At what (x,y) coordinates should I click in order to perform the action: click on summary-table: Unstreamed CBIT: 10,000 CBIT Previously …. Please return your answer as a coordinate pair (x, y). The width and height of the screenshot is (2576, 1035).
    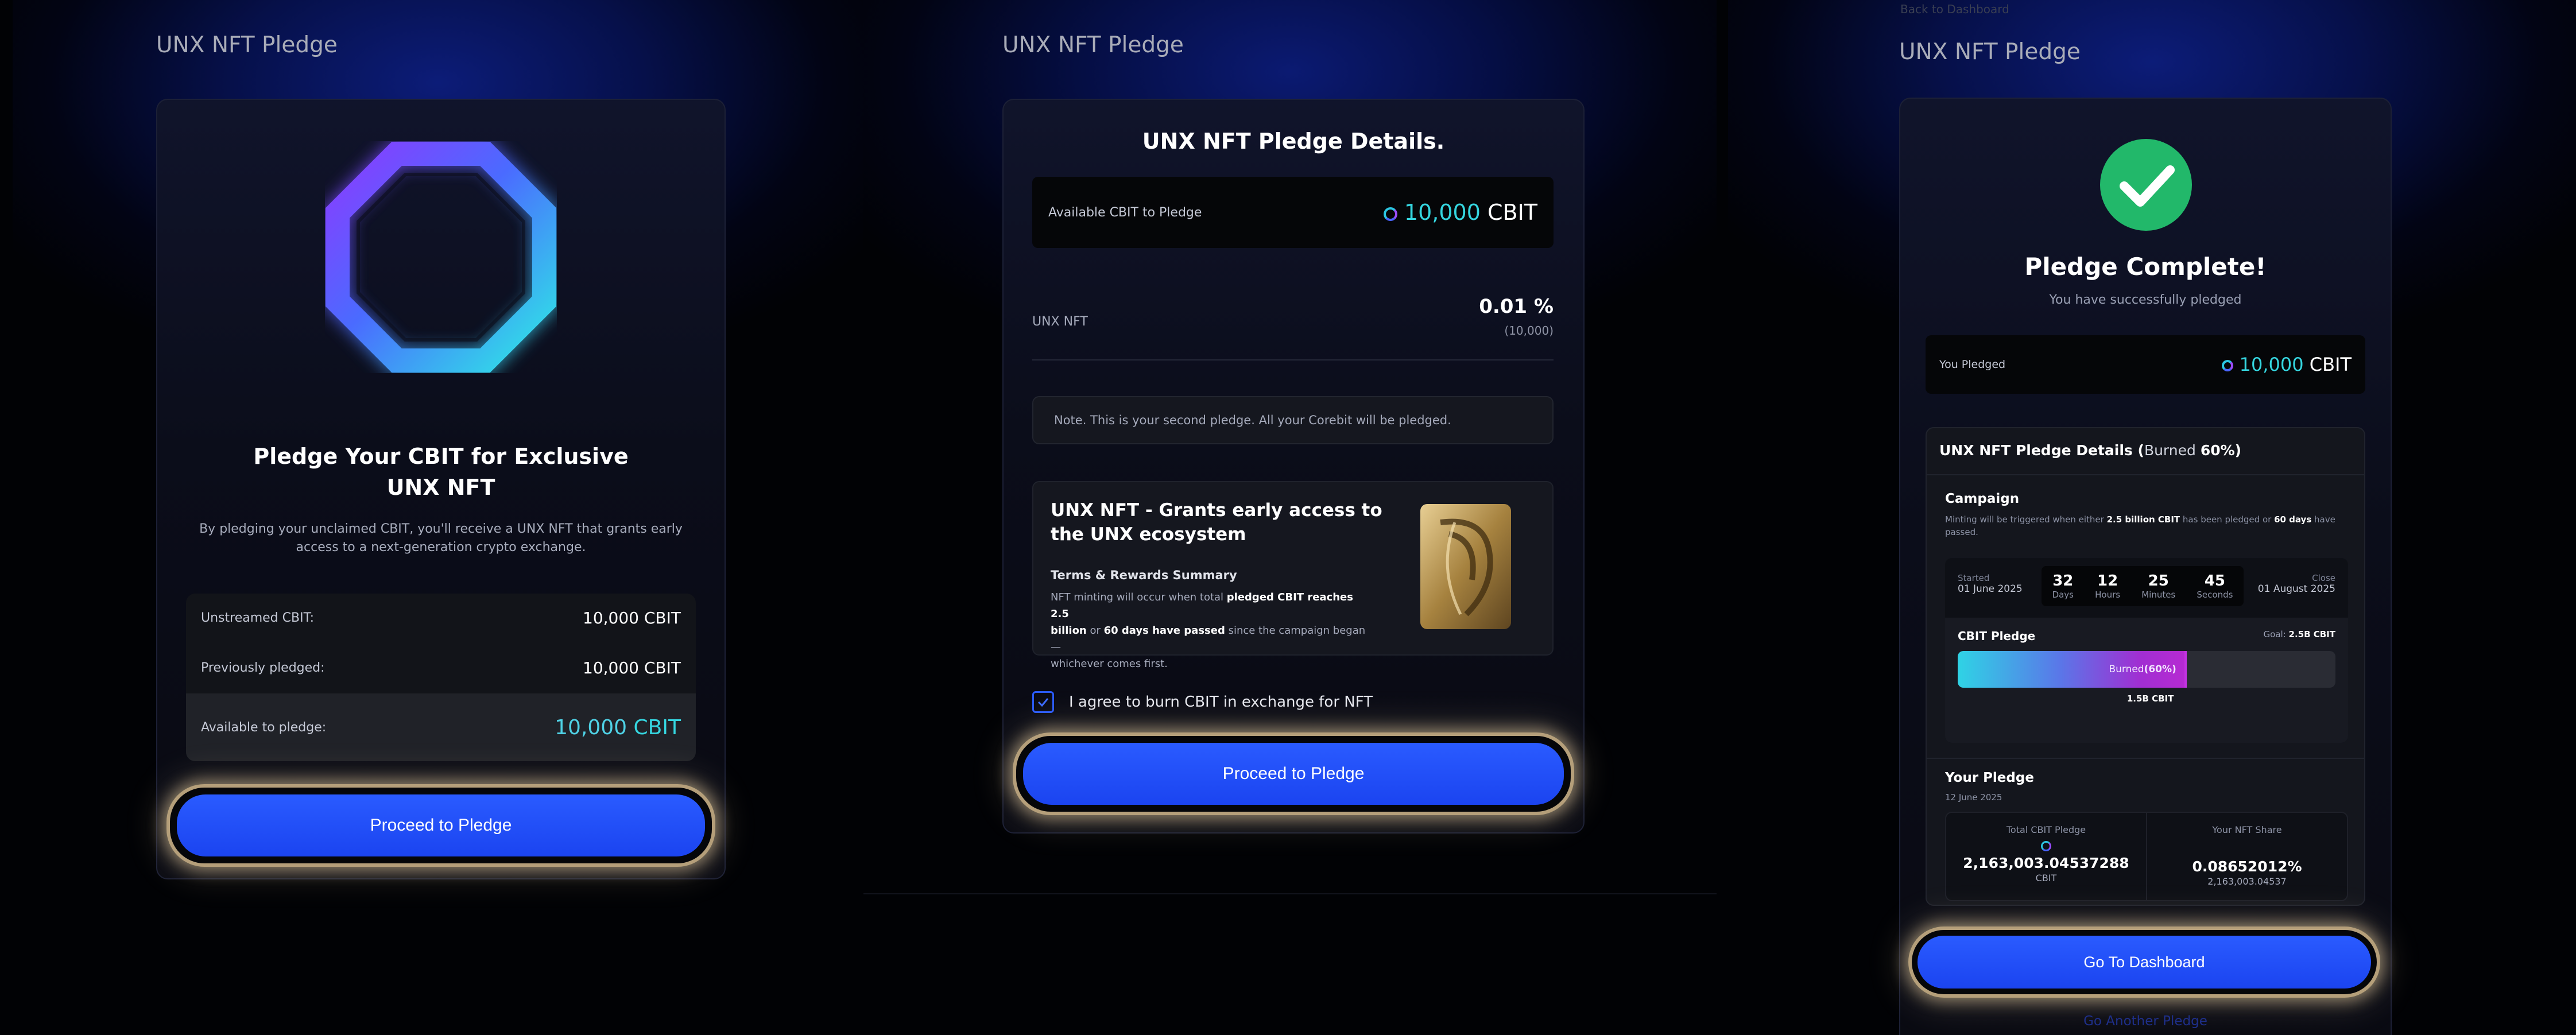
    Looking at the image, I should click on (441, 678).